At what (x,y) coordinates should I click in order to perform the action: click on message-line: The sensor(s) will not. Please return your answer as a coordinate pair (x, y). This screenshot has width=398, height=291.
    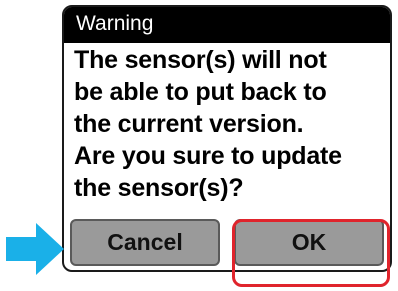
    Looking at the image, I should click on (200, 60).